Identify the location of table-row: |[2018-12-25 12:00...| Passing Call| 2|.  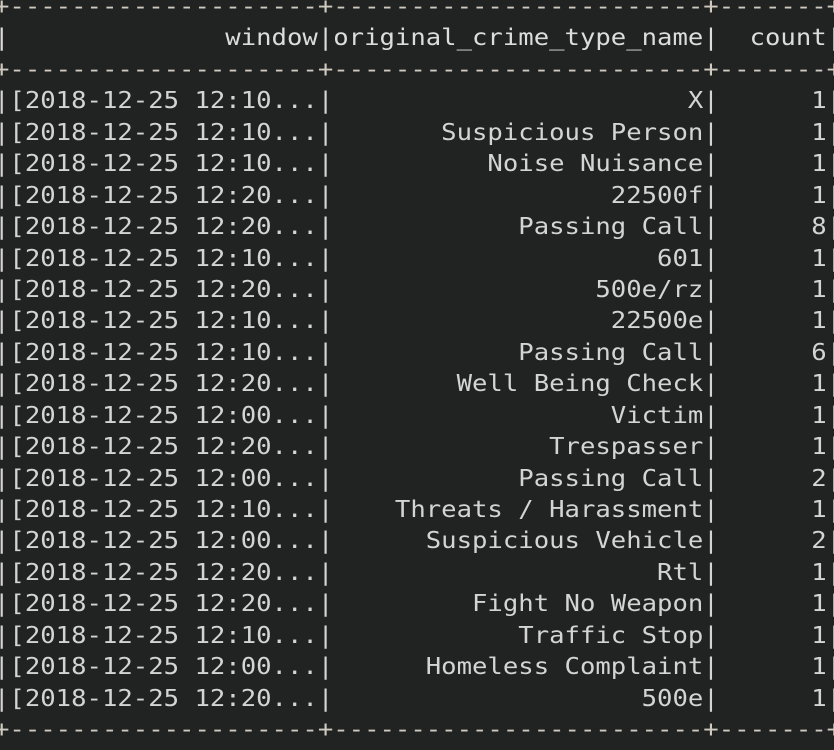
(417, 477).